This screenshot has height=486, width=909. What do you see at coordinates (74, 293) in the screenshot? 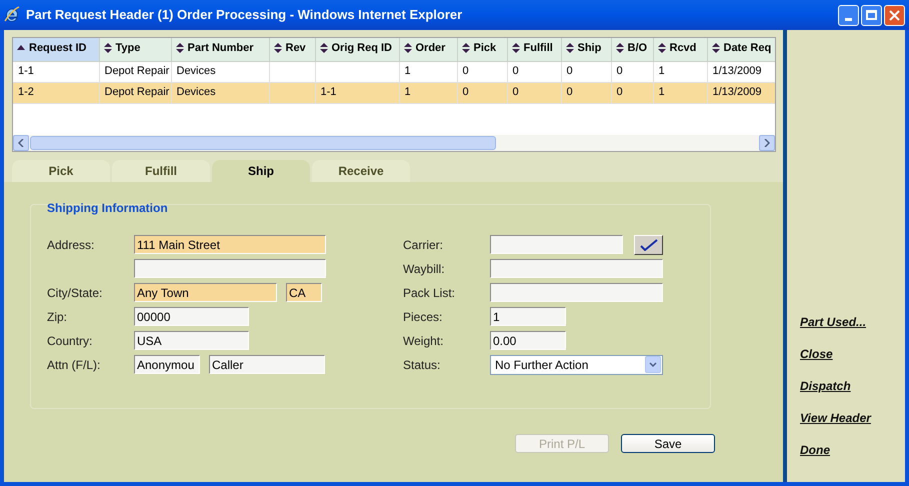
I see `field-label: City/State:` at bounding box center [74, 293].